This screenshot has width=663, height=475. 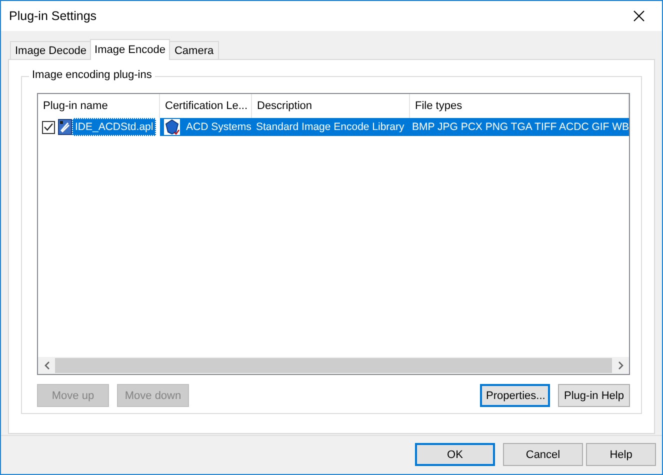 What do you see at coordinates (621, 454) in the screenshot?
I see `help-button: Help` at bounding box center [621, 454].